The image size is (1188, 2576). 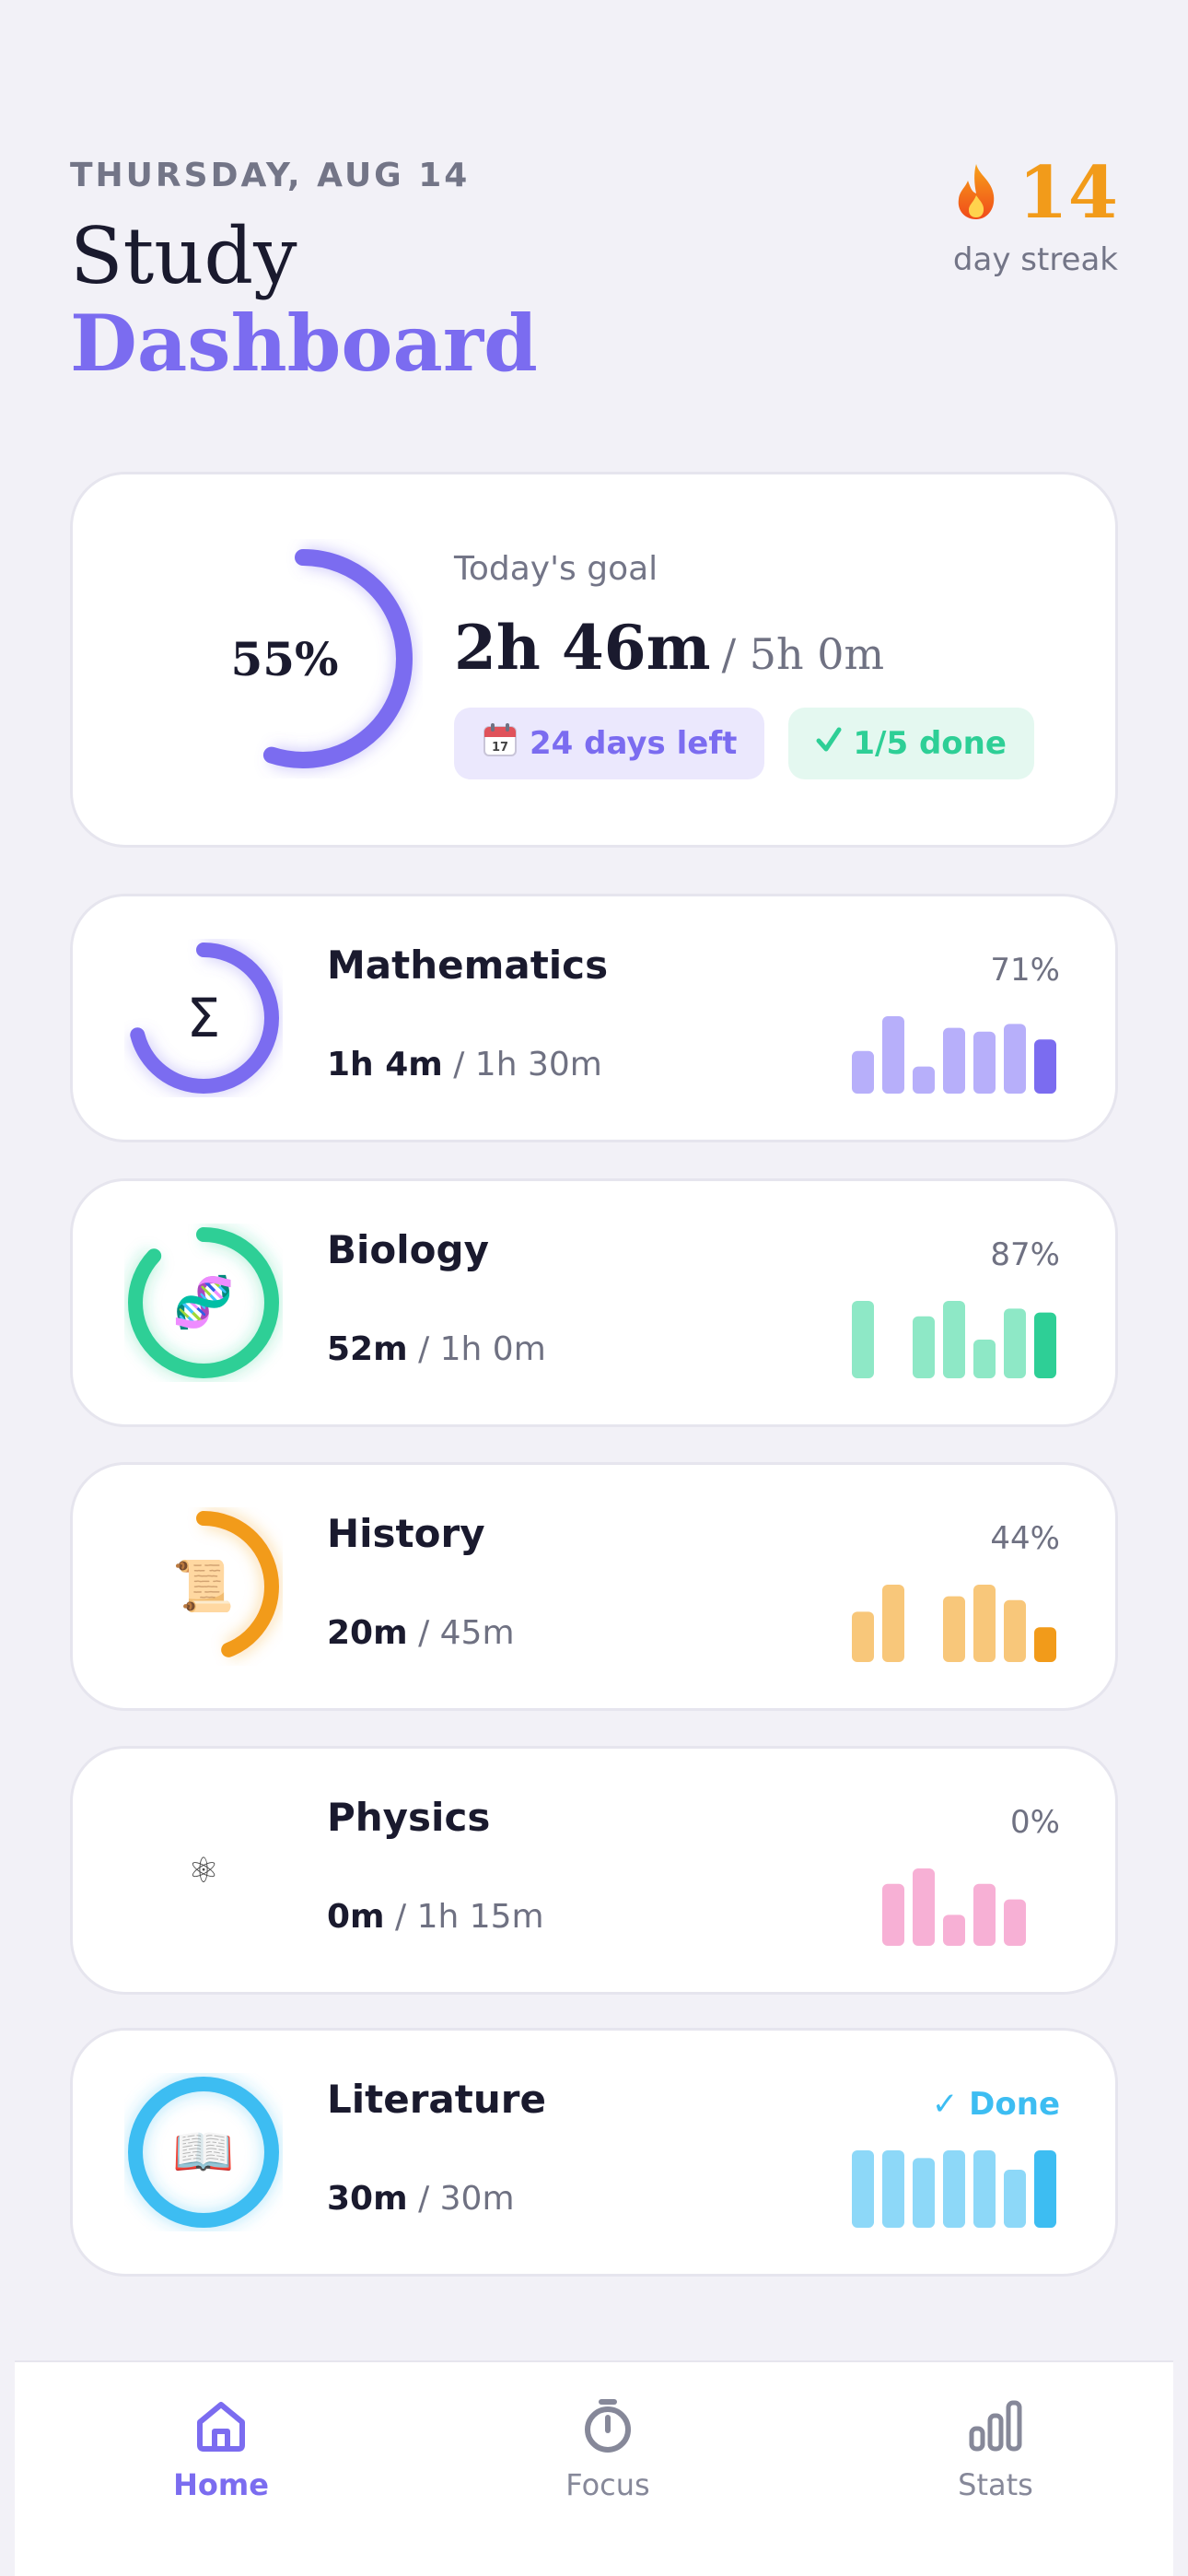 I want to click on subject-target-time: / 1h 15m, so click(x=469, y=1917).